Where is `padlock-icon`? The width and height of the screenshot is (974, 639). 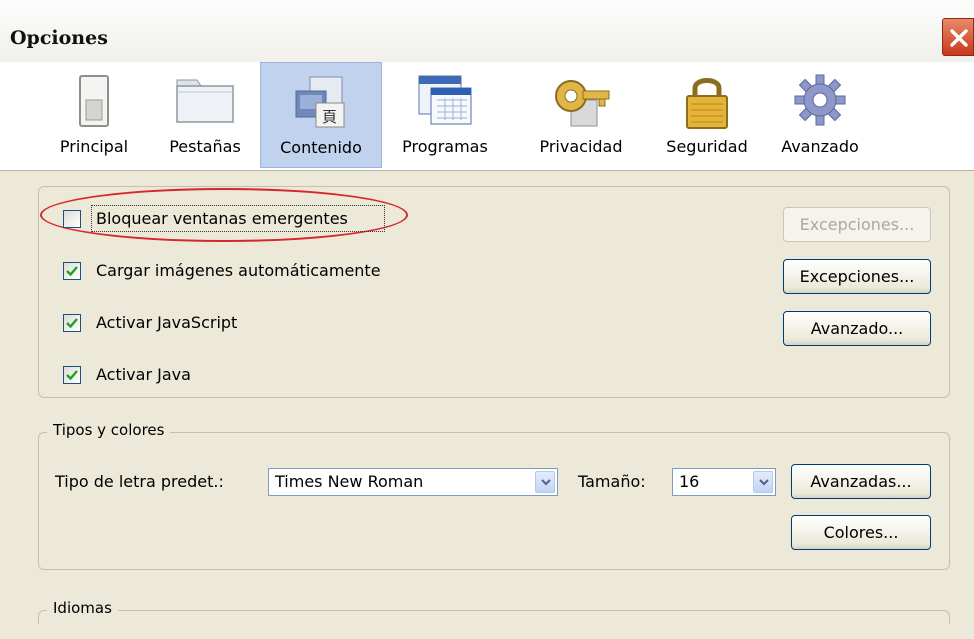
padlock-icon is located at coordinates (707, 103).